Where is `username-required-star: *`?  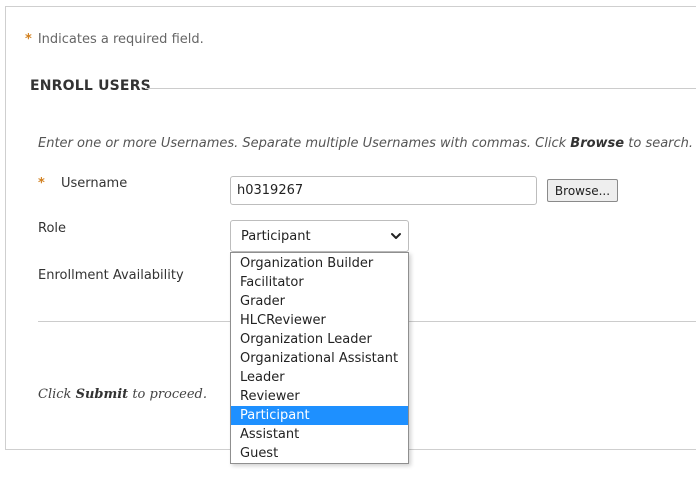
username-required-star: * is located at coordinates (41, 183).